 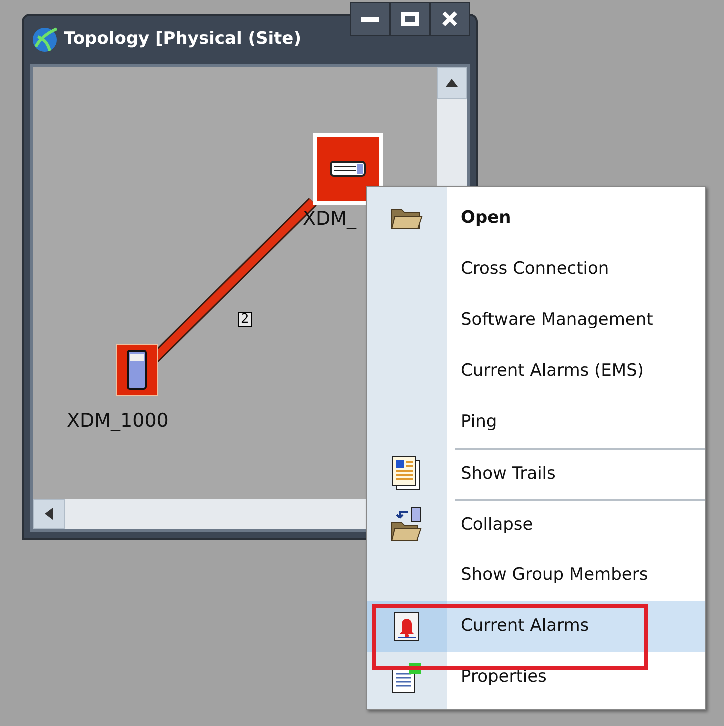 What do you see at coordinates (245, 319) in the screenshot?
I see `link-label: 2` at bounding box center [245, 319].